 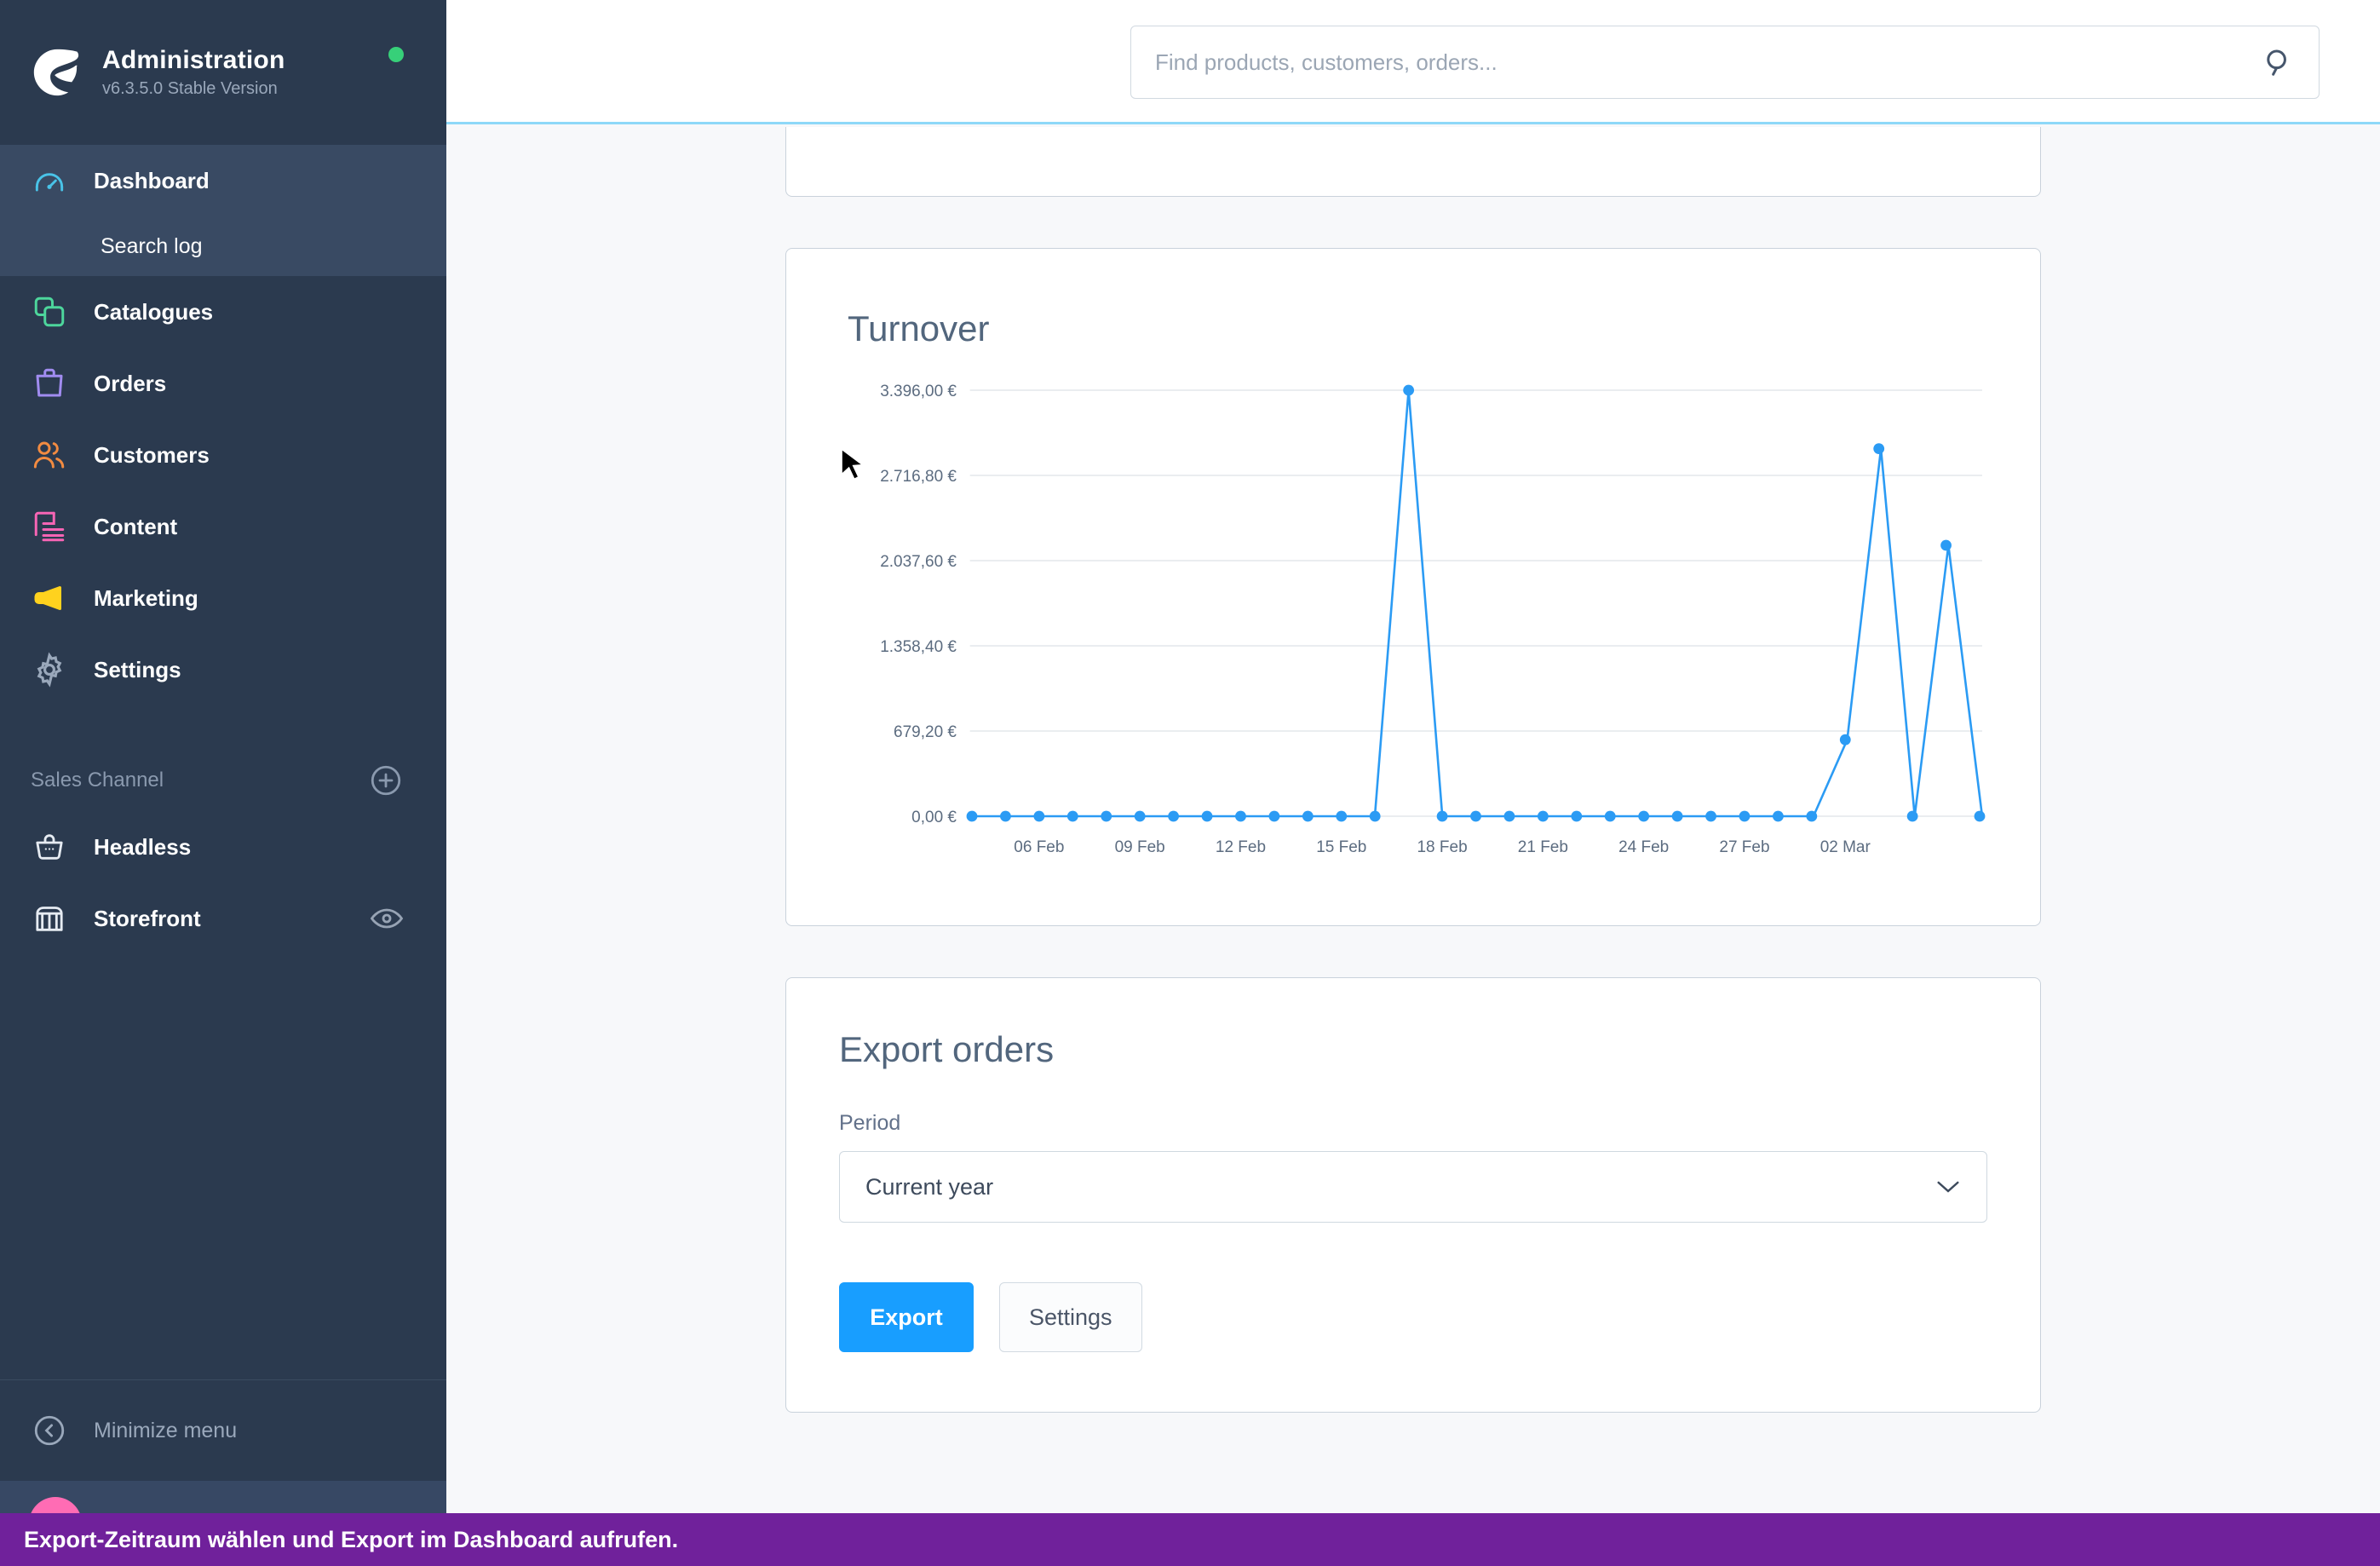 I want to click on period-label: Period, so click(x=870, y=1123).